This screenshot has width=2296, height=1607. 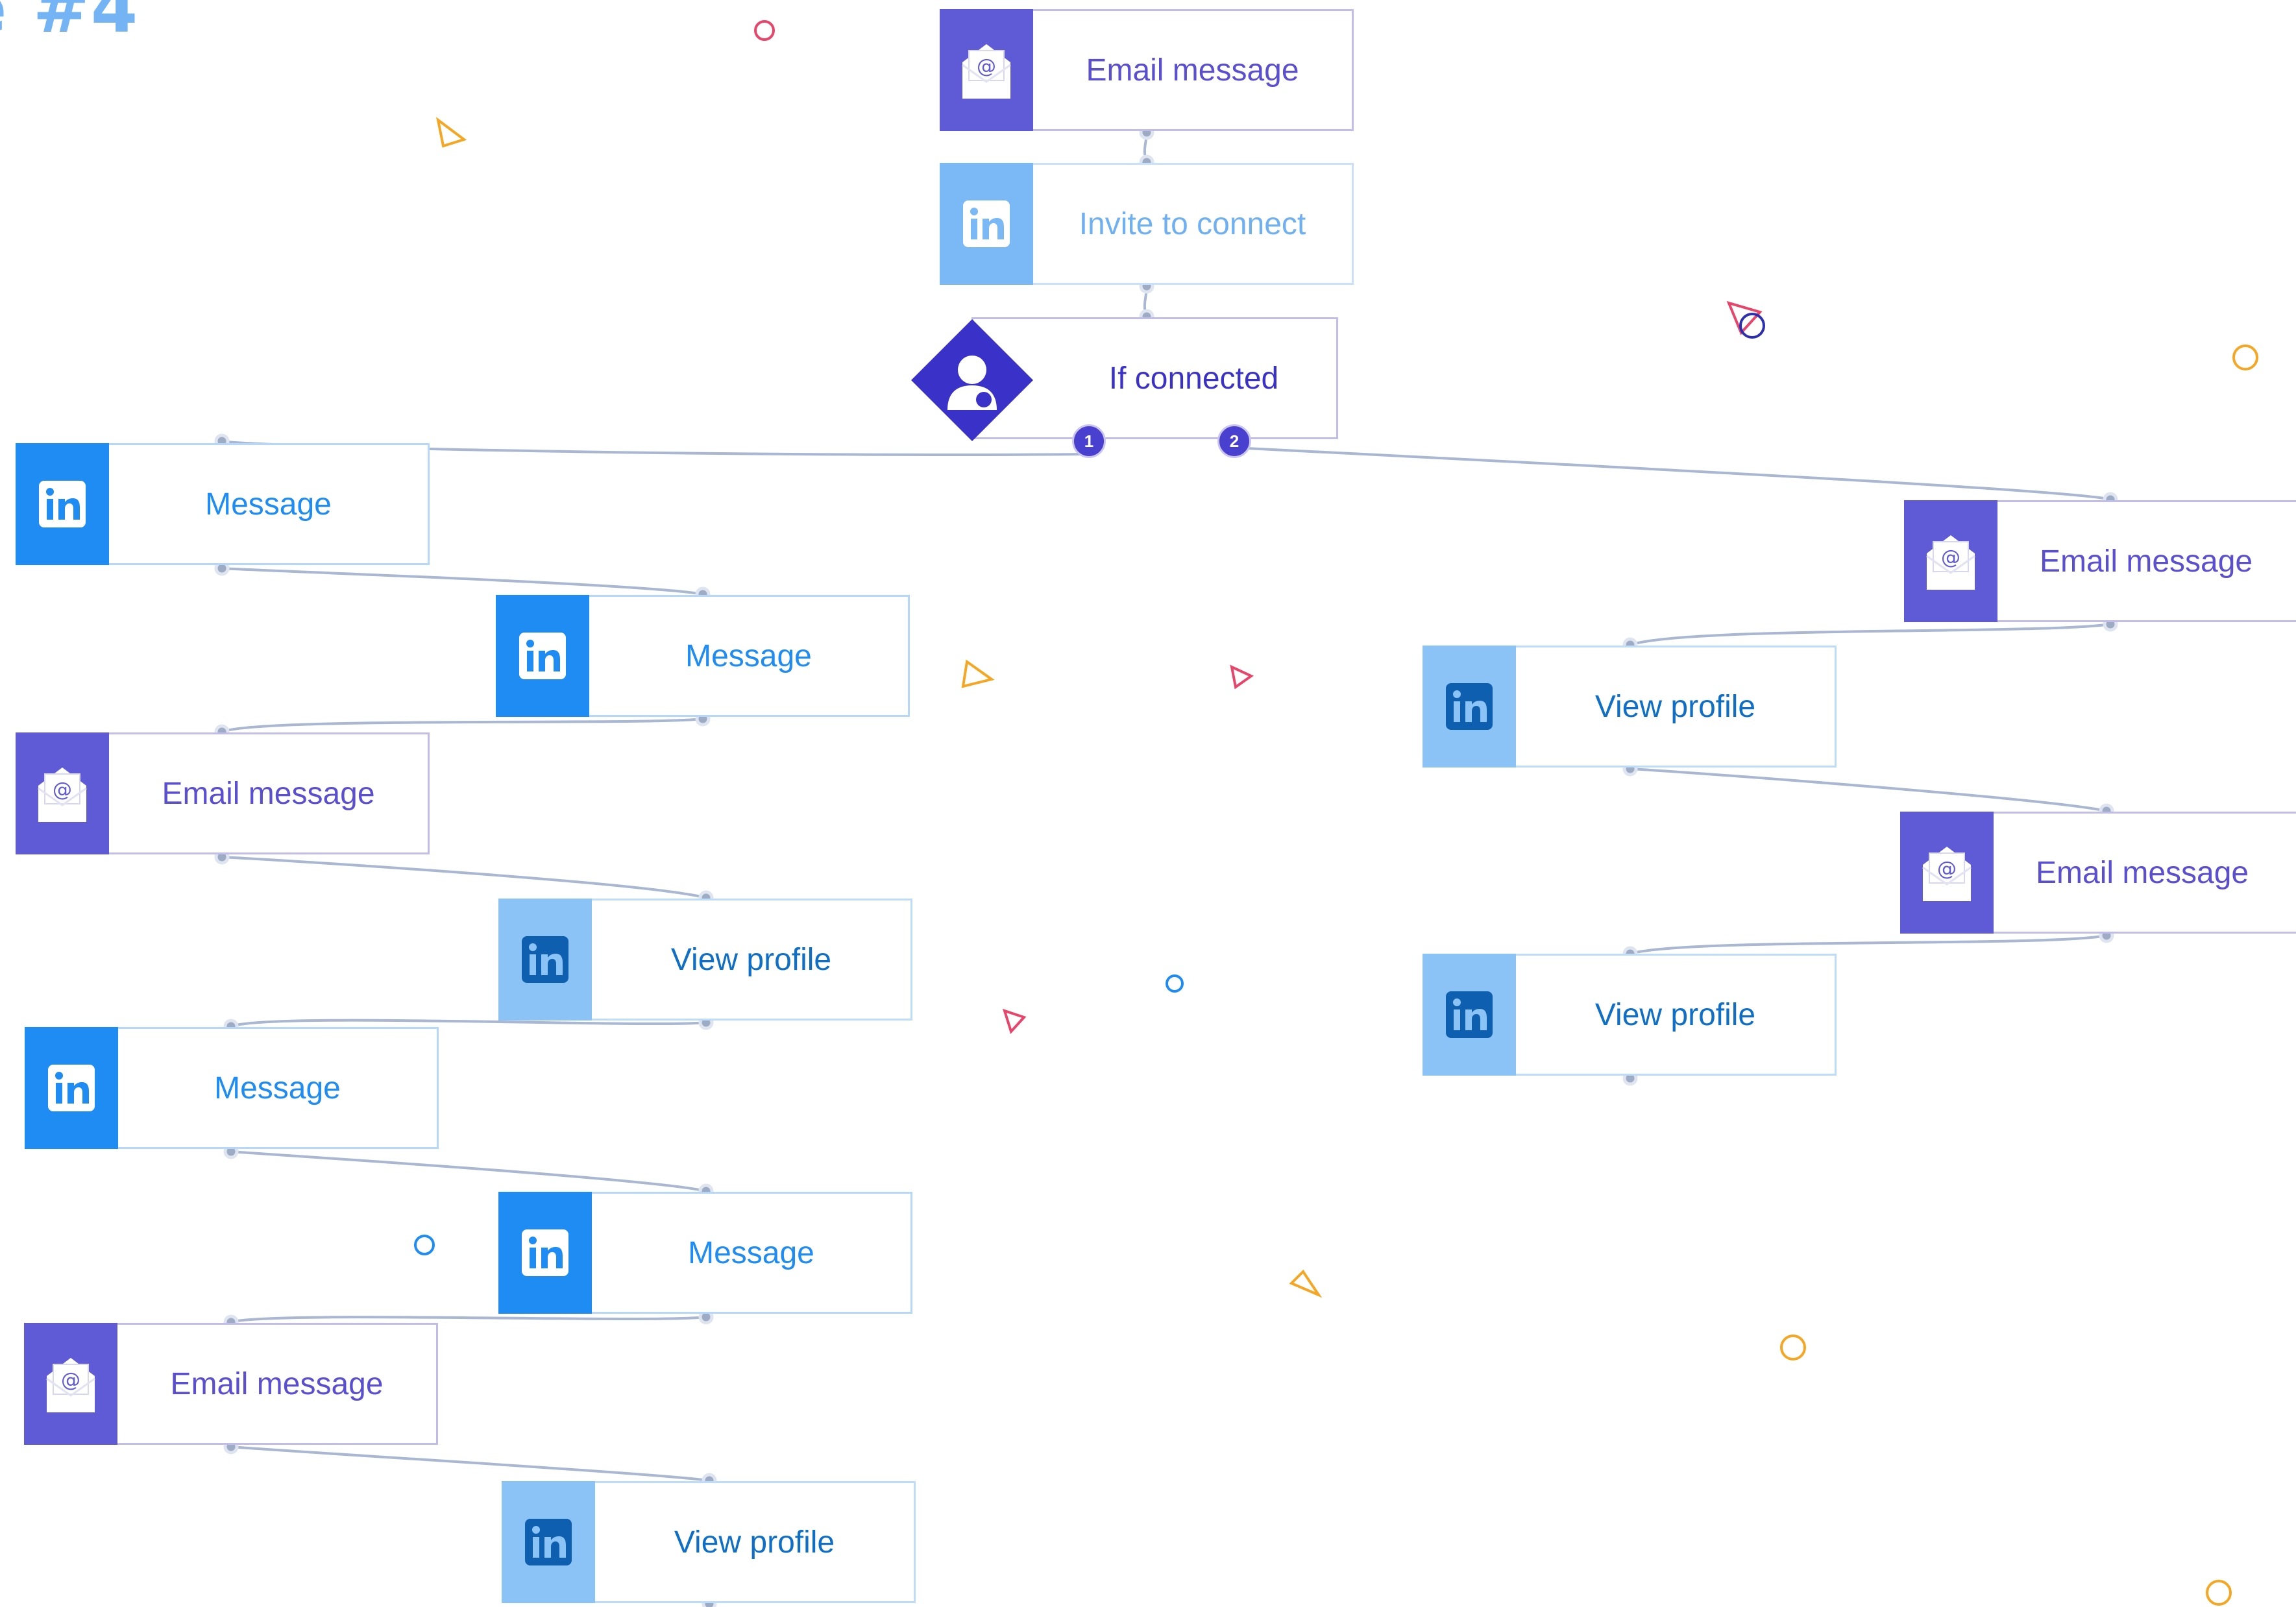 What do you see at coordinates (972, 380) in the screenshot?
I see `condition-diamond` at bounding box center [972, 380].